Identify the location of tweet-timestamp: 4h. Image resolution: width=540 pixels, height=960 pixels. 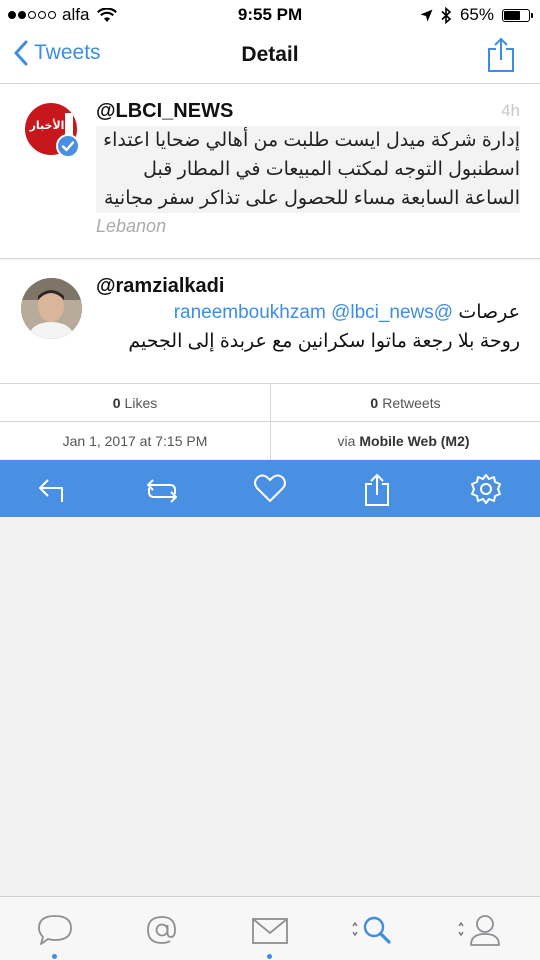
(510, 110).